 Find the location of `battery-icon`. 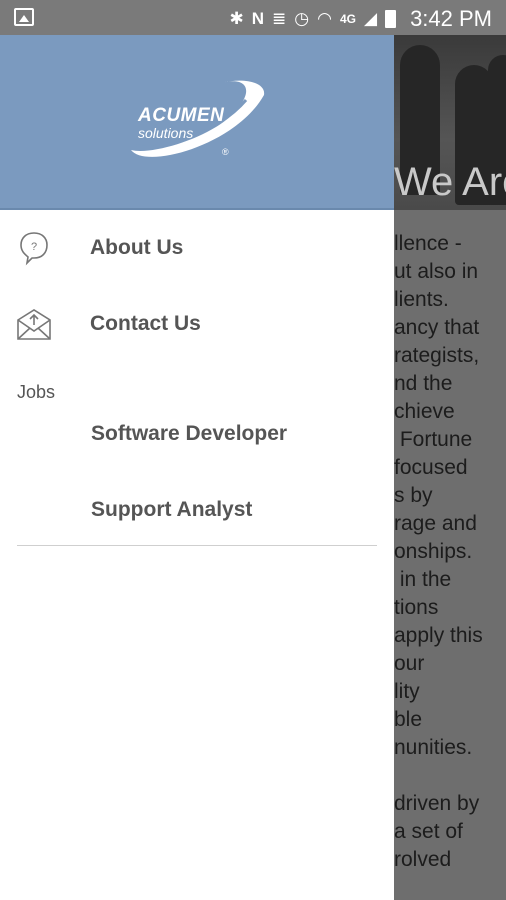

battery-icon is located at coordinates (391, 19).